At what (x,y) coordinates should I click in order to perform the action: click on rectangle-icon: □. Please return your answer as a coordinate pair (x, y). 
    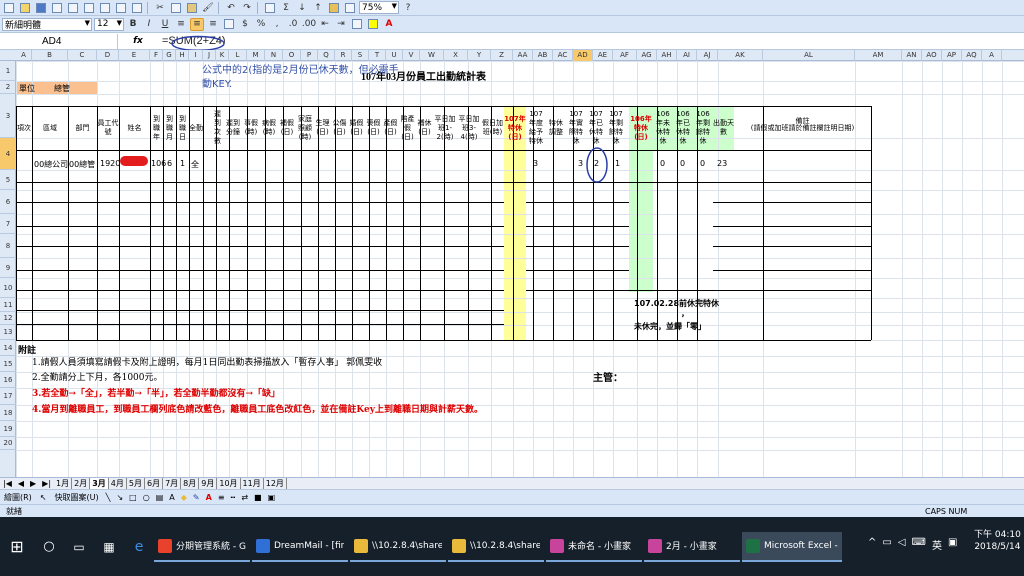
    Looking at the image, I should click on (133, 497).